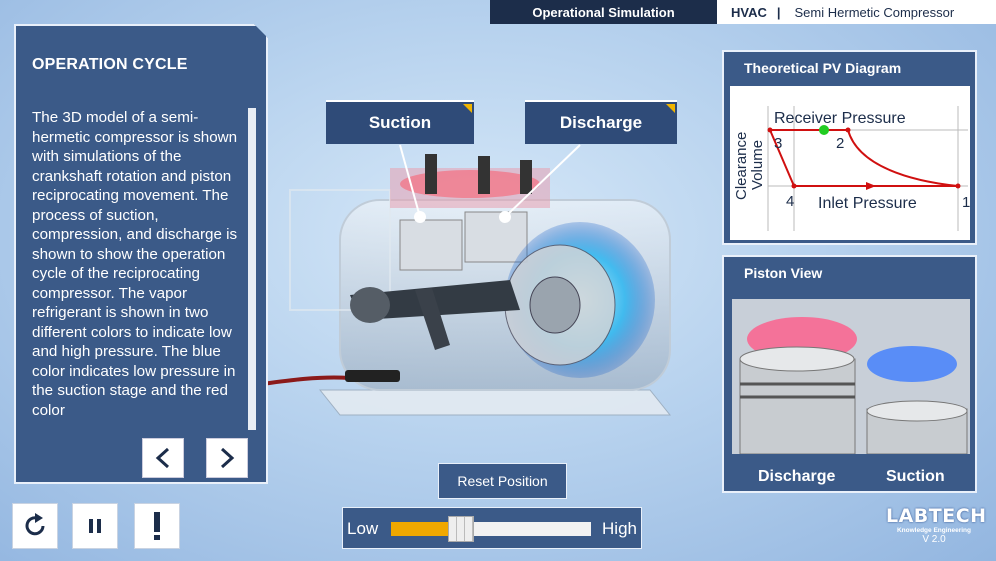 The width and height of the screenshot is (996, 561). I want to click on app-version: V 2.0, so click(934, 539).